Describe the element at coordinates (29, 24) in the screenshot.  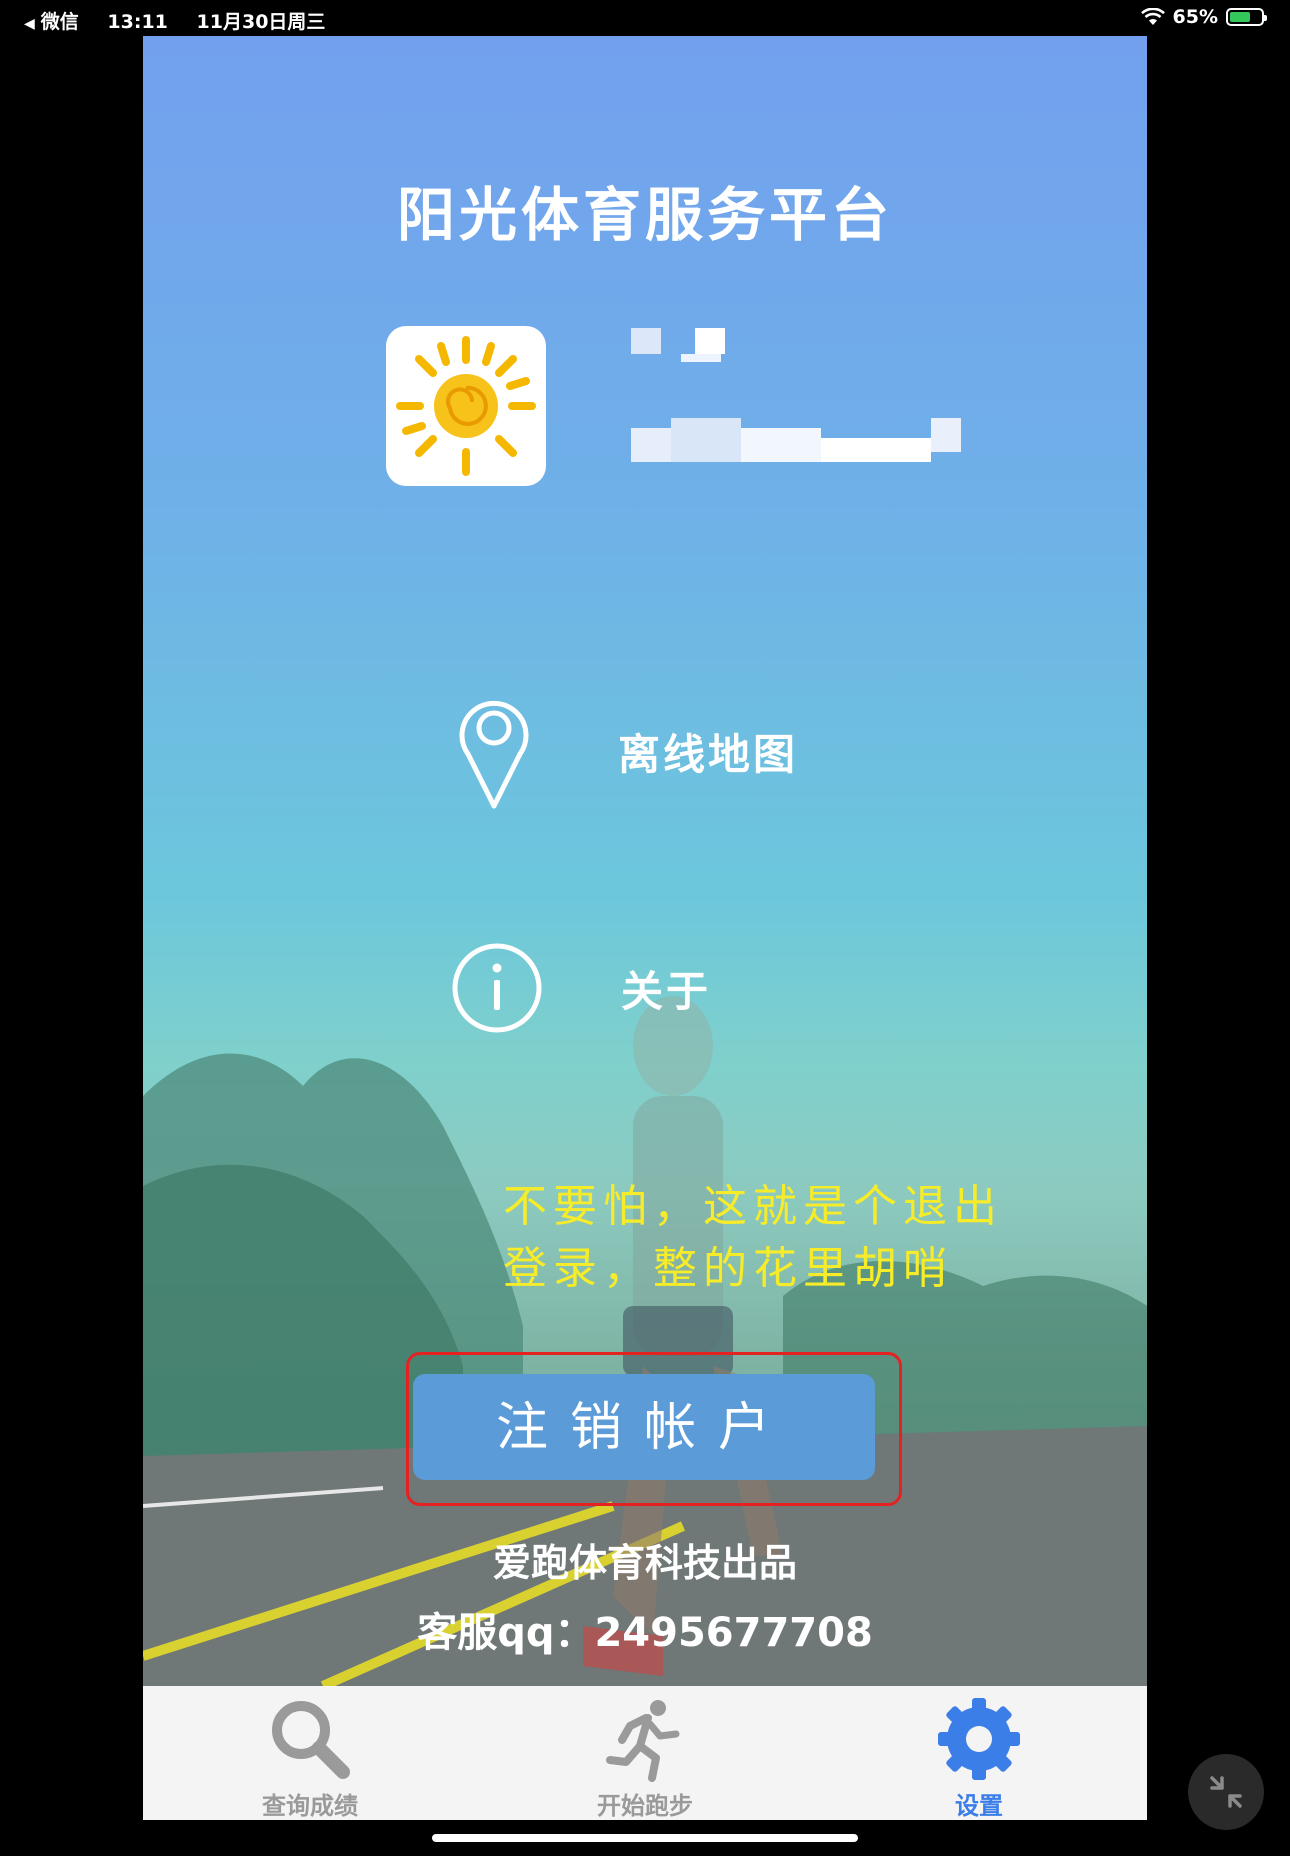
I see `back-arrow-icon: ◀` at that location.